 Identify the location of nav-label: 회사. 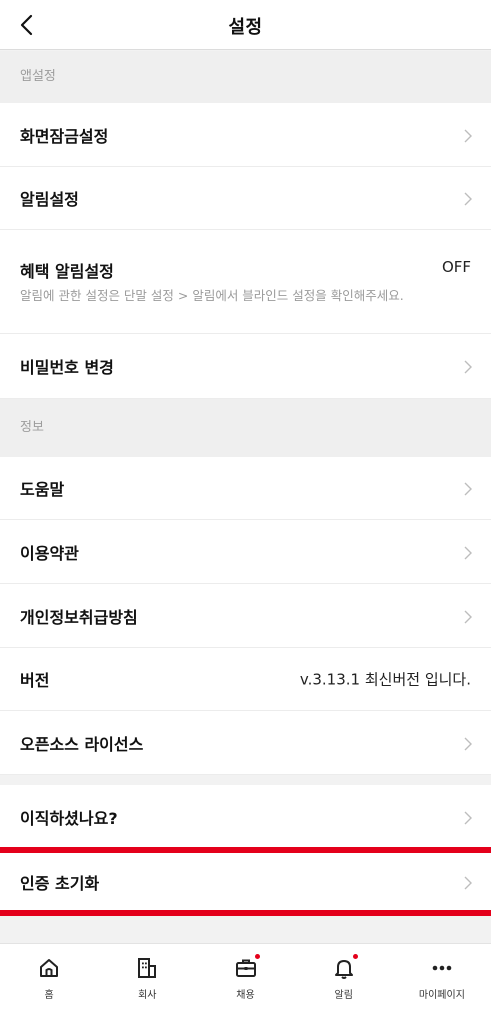
(147, 995).